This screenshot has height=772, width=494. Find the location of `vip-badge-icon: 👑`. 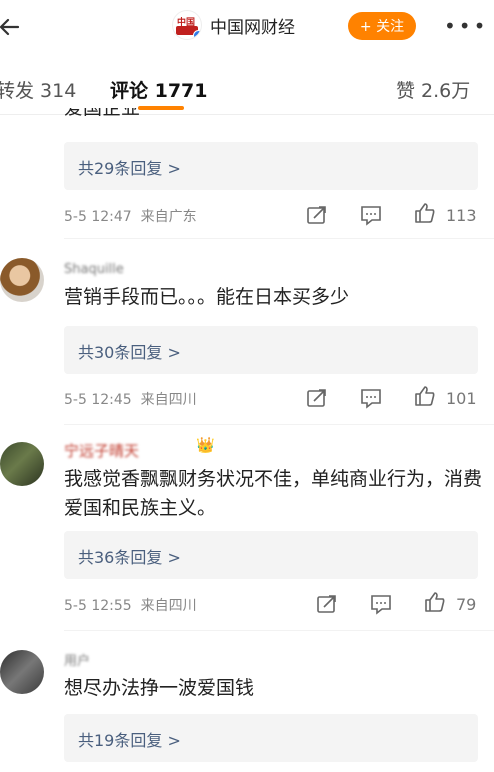

vip-badge-icon: 👑 is located at coordinates (205, 445).